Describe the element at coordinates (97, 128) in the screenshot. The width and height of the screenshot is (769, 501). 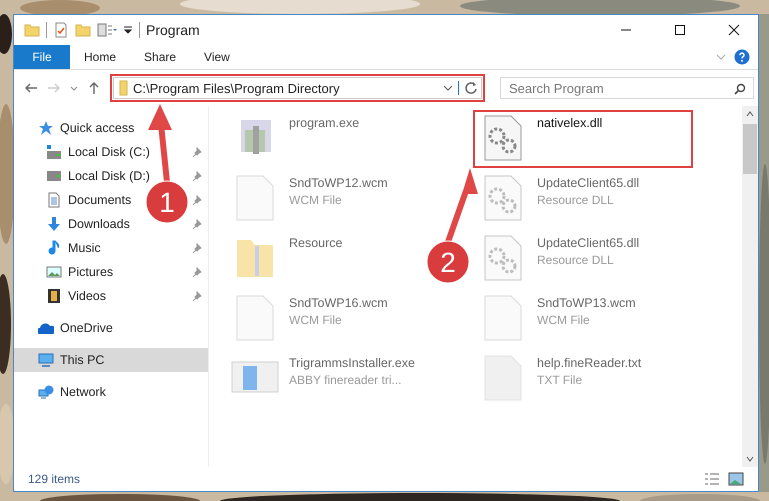
I see `nav-item: Quick access` at that location.